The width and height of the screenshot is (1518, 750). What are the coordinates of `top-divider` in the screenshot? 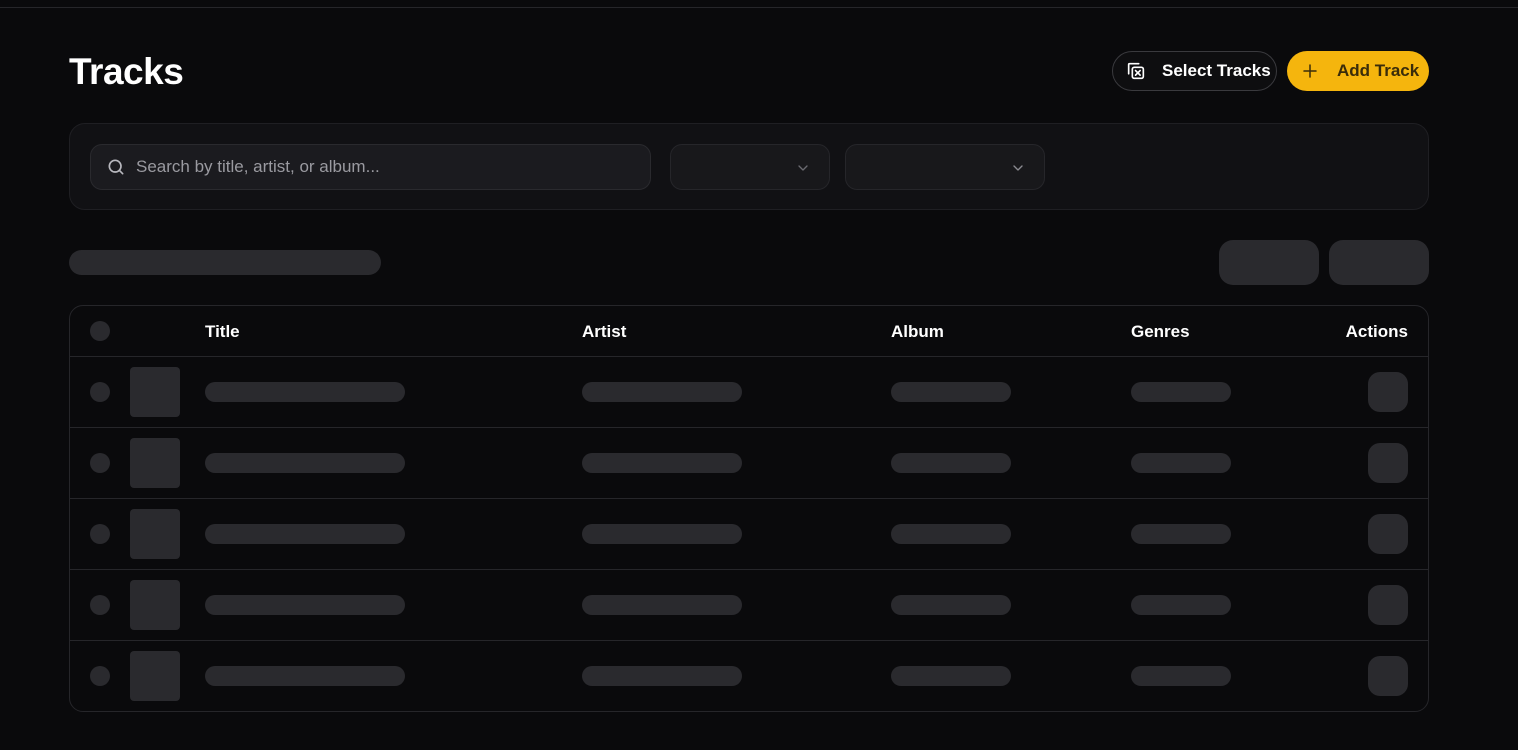 It's located at (759, 7).